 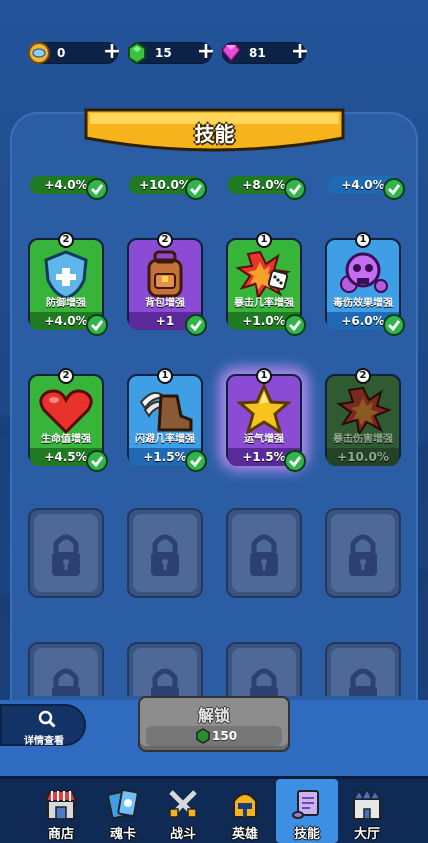 I want to click on magnifier-icon, so click(x=47, y=719).